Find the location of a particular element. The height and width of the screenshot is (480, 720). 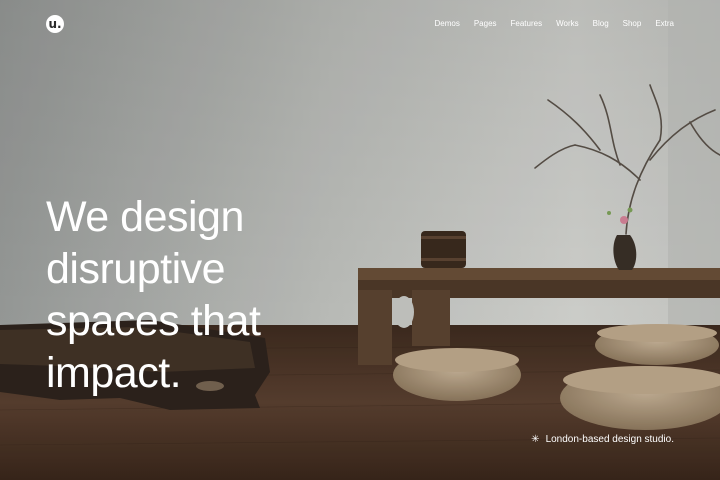

nav-item-shop: Shop is located at coordinates (632, 24).